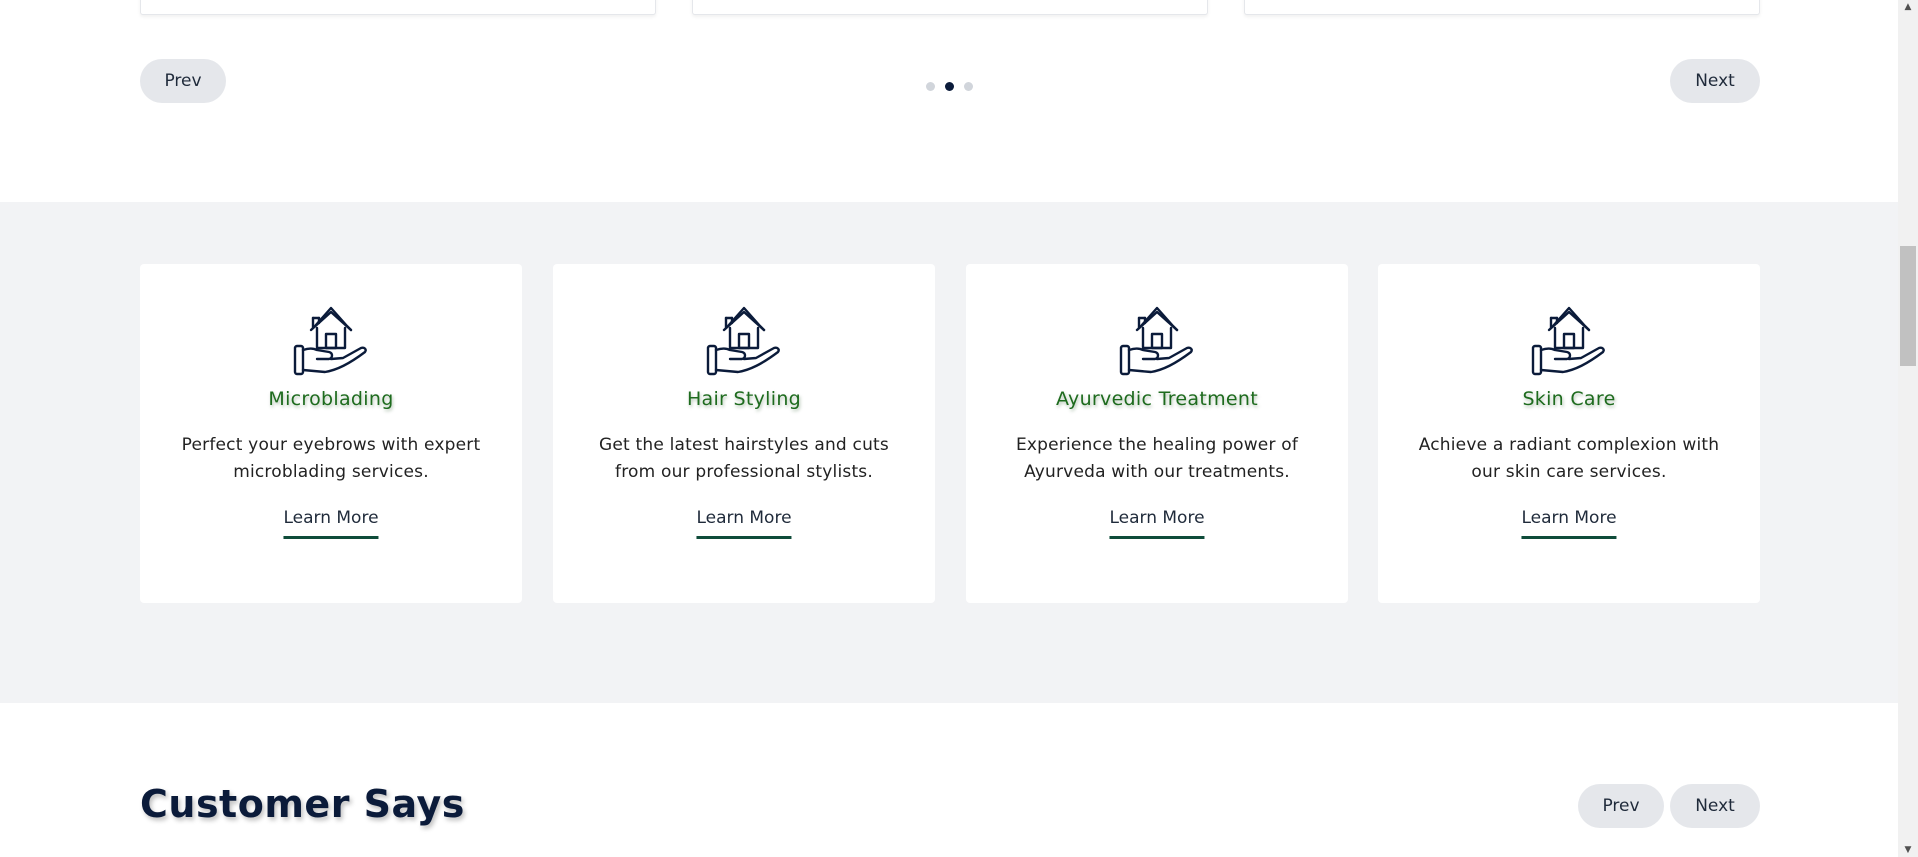  Describe the element at coordinates (1569, 399) in the screenshot. I see `service-title: Skin Care` at that location.